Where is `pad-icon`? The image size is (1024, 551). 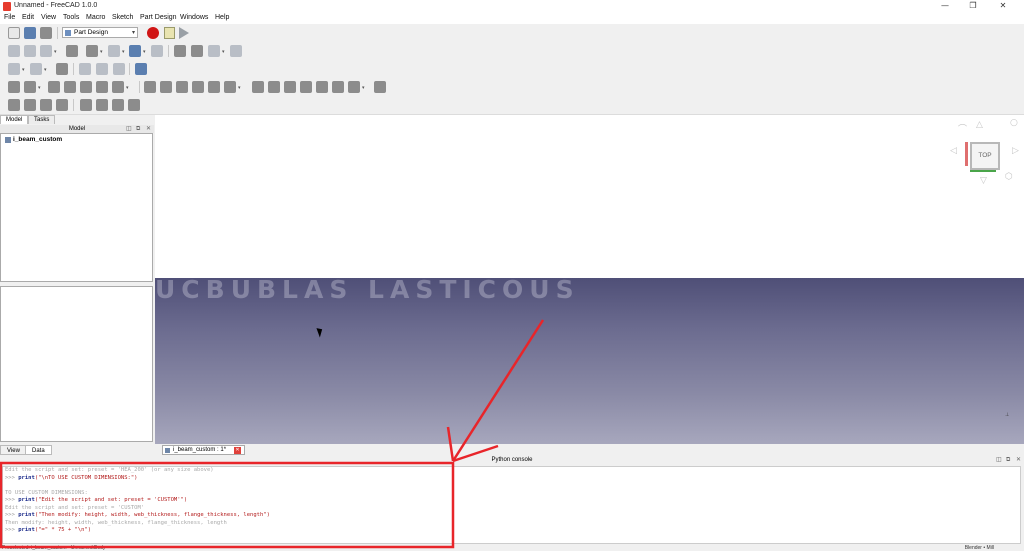
pad-icon is located at coordinates (150, 87).